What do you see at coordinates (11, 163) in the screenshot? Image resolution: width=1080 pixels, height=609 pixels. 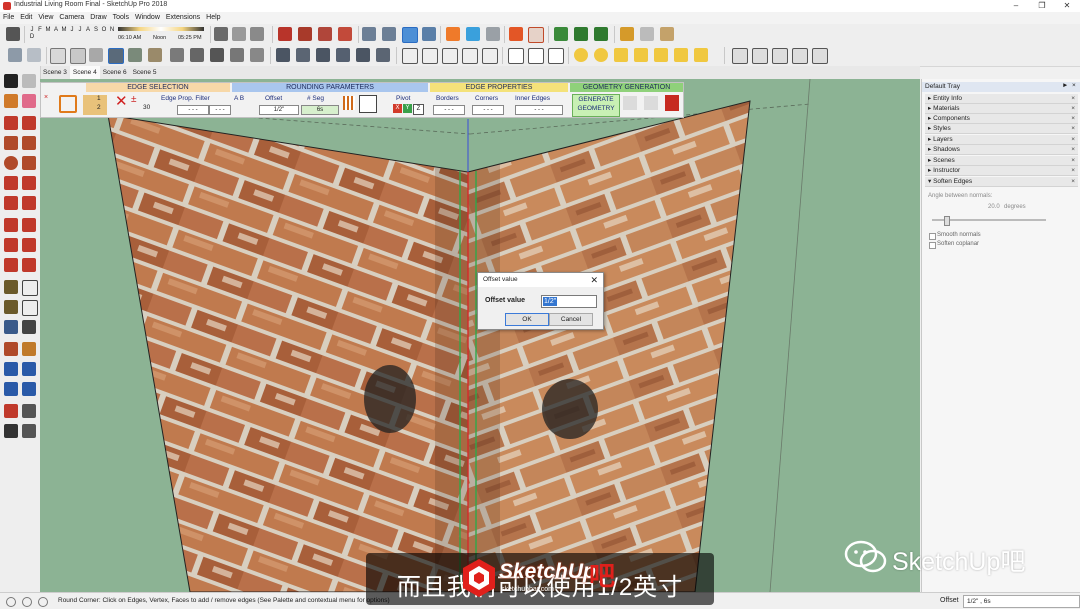 I see `circle-icon` at bounding box center [11, 163].